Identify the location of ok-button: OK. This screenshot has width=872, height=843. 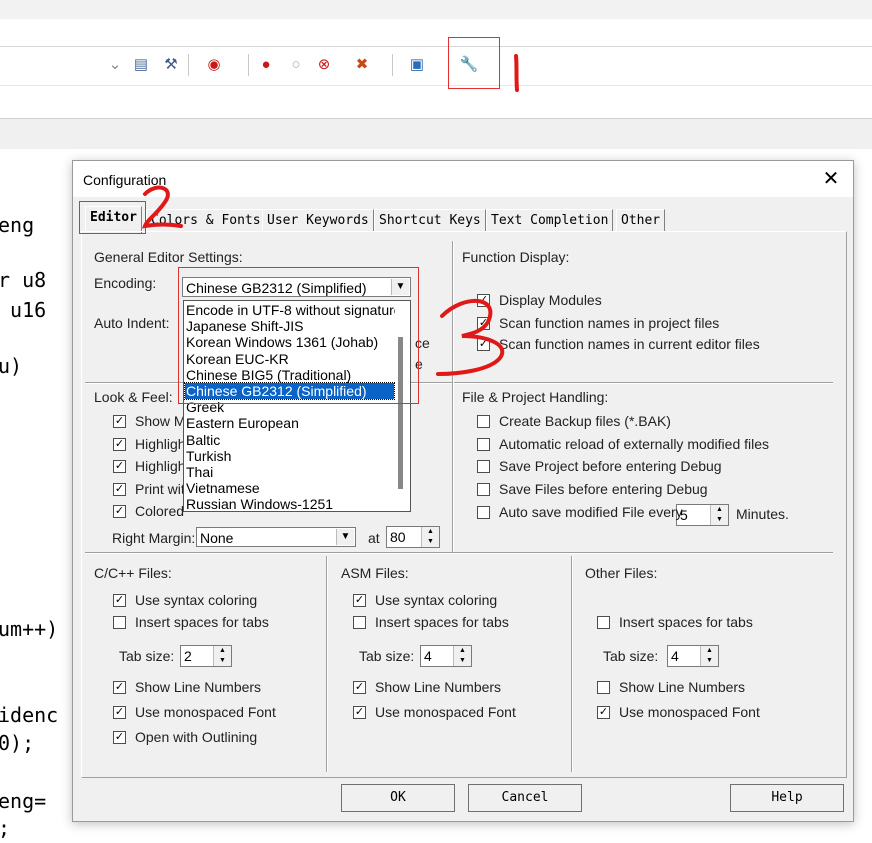
(398, 798).